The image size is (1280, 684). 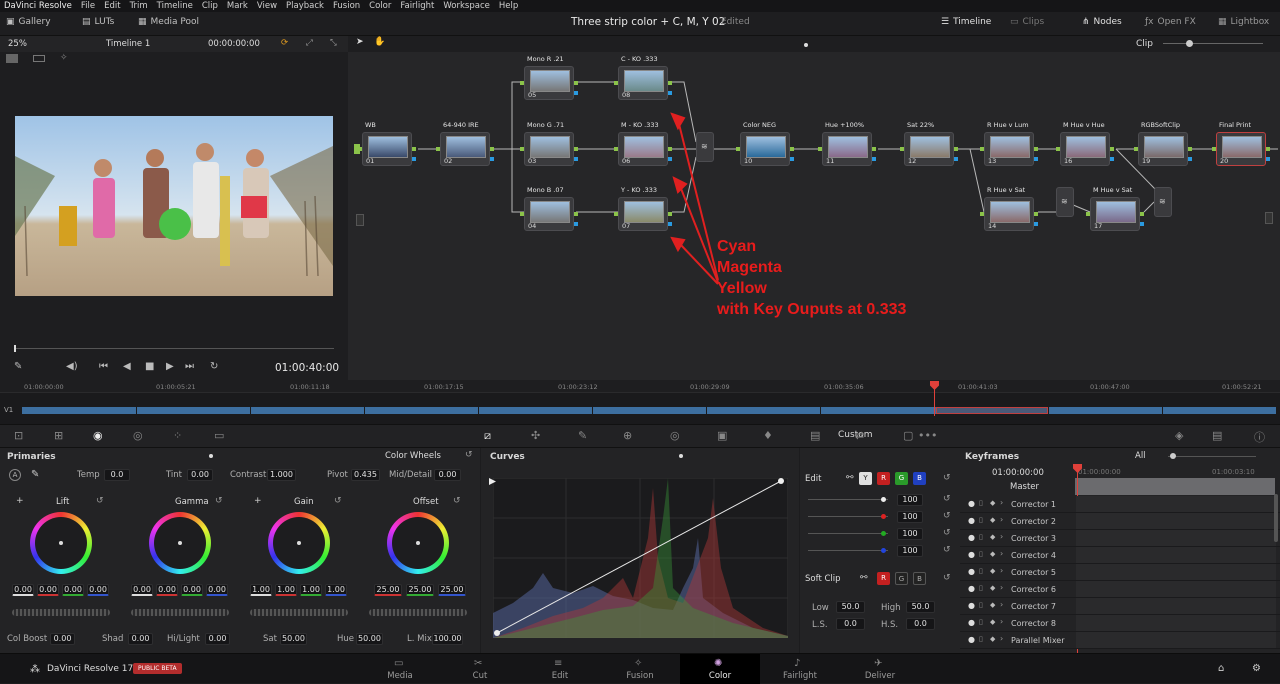 I want to click on keyframe-row: ● ▯ ◆ › Corrector 2, so click(x=1120, y=521).